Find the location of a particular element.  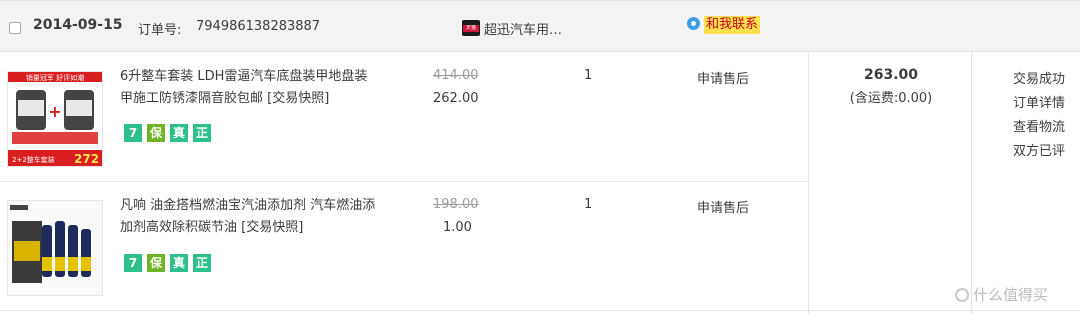

item-divider is located at coordinates (404, 181).